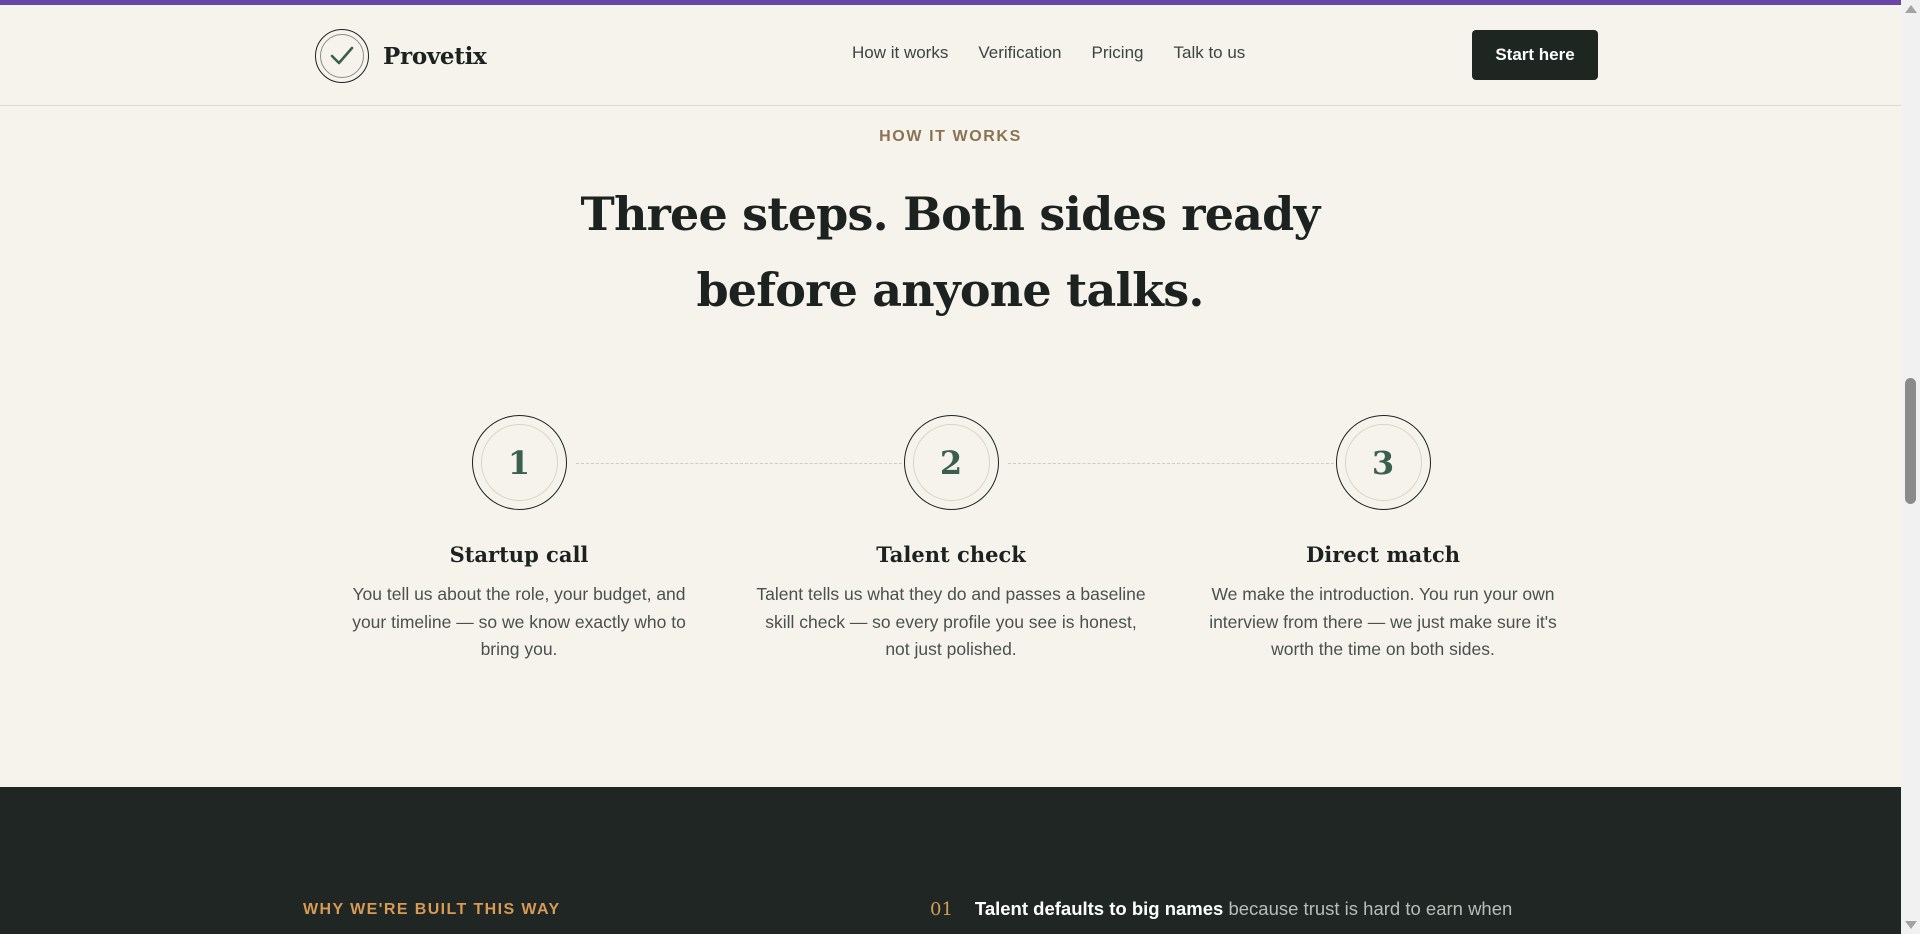  Describe the element at coordinates (432, 909) in the screenshot. I see `why-eyebrow: WHY WE'RE BUILT THIS WAY` at that location.